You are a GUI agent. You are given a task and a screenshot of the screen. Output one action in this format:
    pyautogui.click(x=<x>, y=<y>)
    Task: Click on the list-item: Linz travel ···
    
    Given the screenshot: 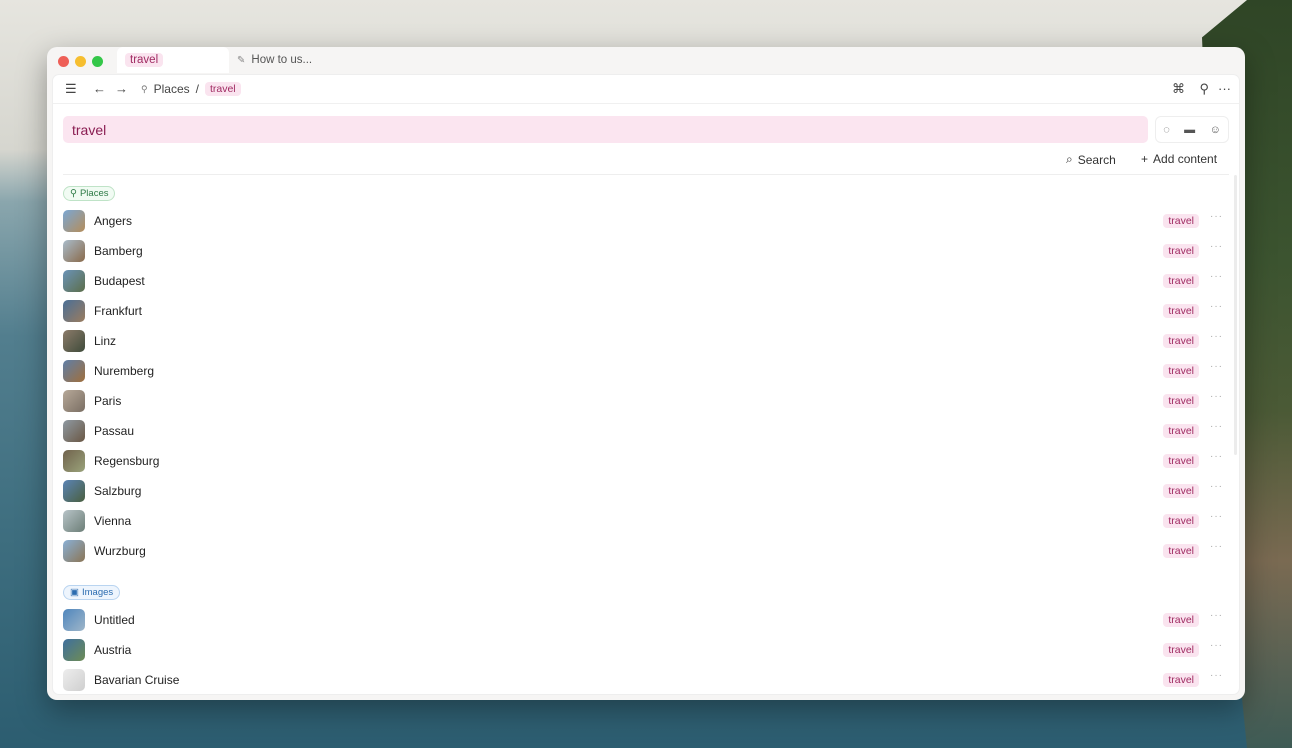 What is the action you would take?
    pyautogui.click(x=646, y=341)
    